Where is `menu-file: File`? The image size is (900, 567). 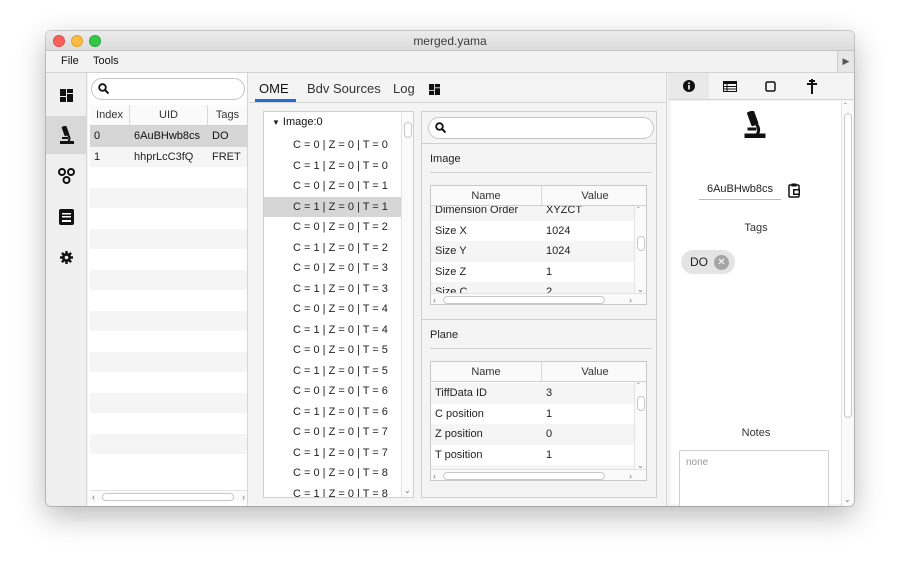
menu-file: File is located at coordinates (70, 61).